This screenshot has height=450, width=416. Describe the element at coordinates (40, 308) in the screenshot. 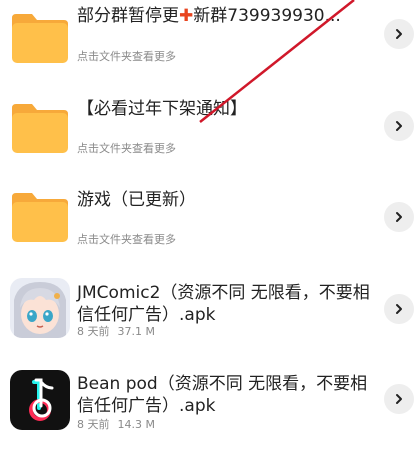

I see `anime-girl-app-icon` at that location.